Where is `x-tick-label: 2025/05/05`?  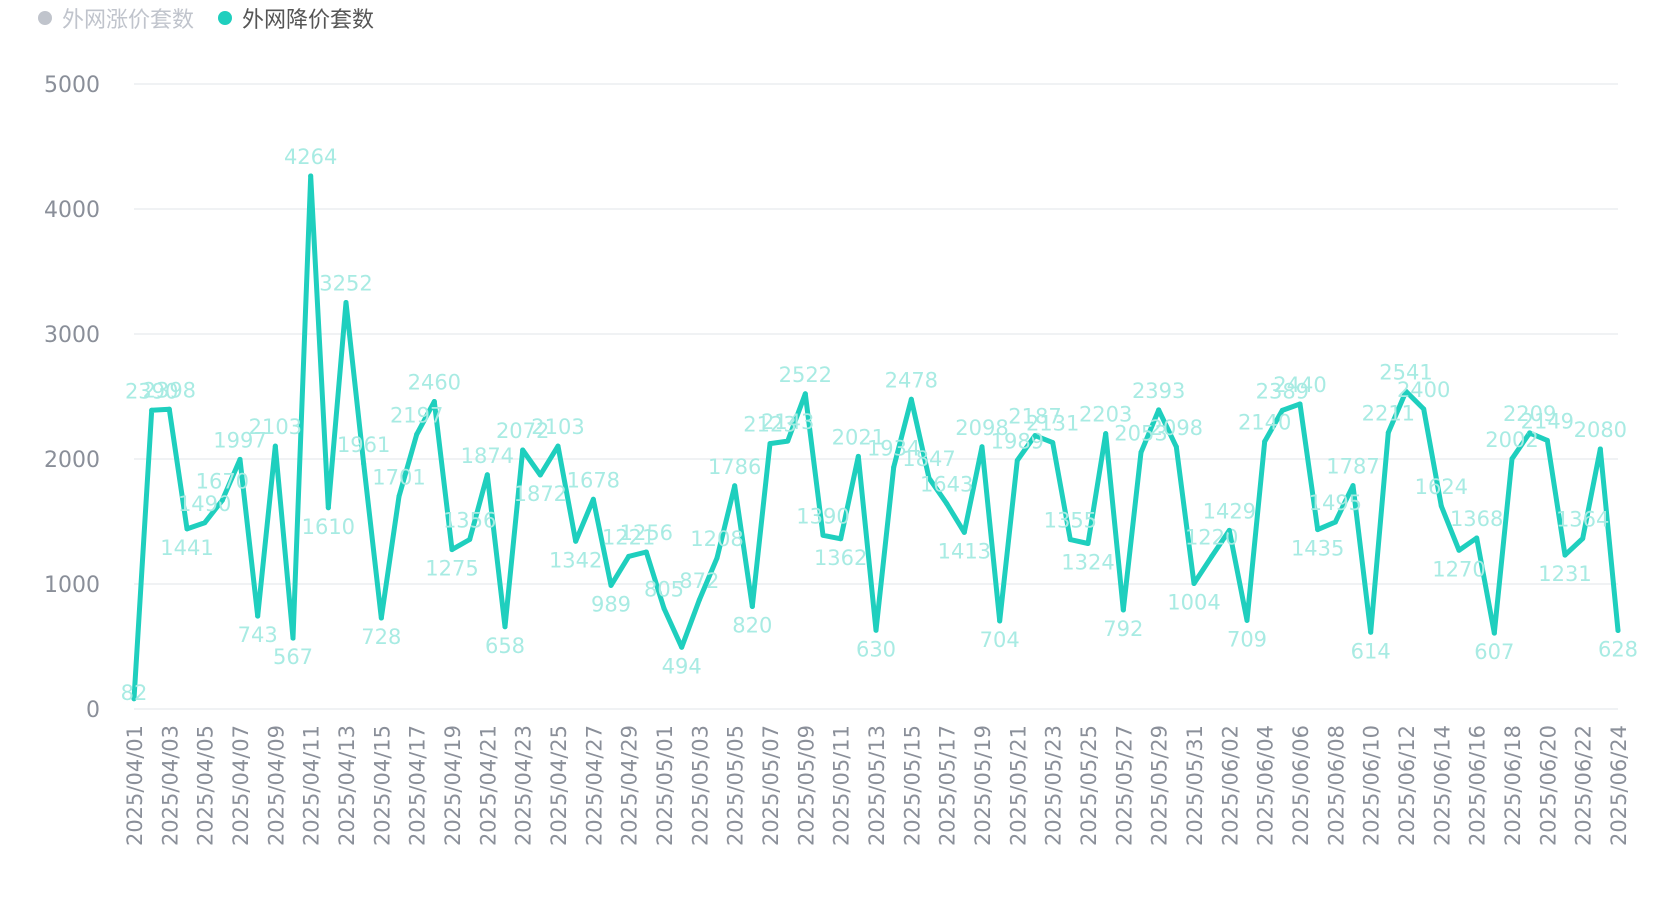
x-tick-label: 2025/05/05 is located at coordinates (736, 785).